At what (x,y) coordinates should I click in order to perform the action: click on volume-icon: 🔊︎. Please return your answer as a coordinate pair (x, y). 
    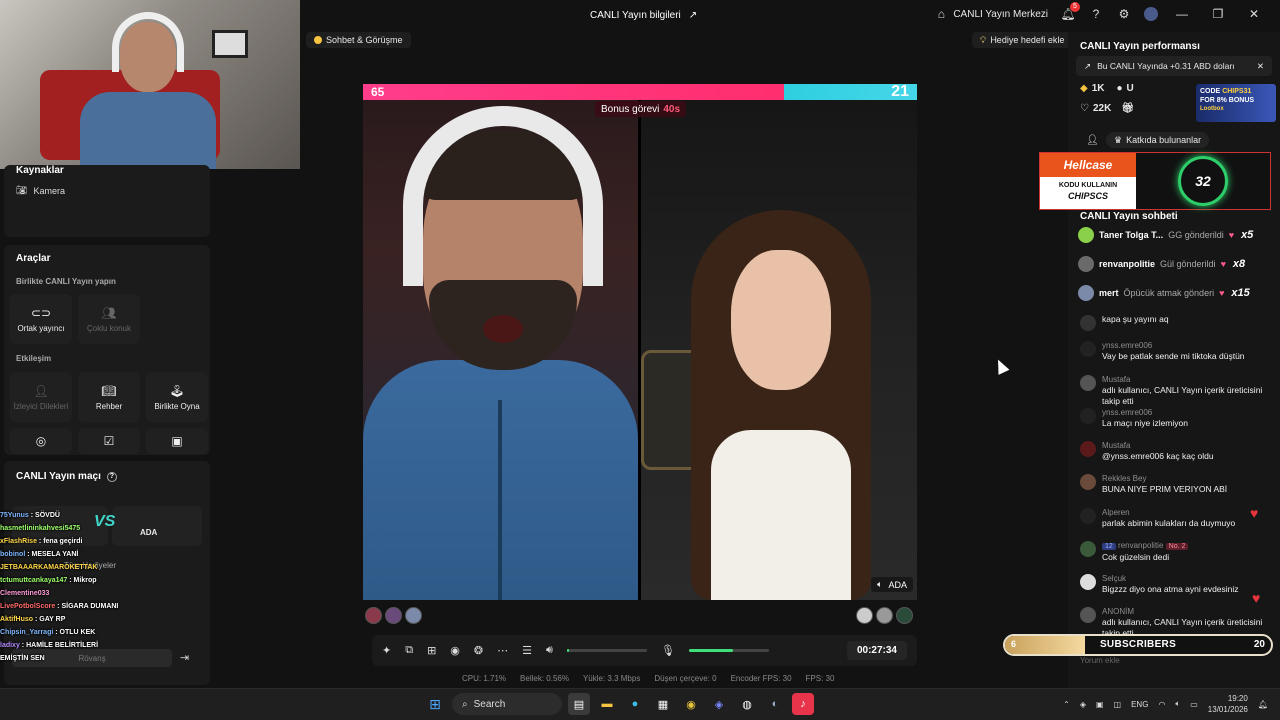
    Looking at the image, I should click on (549, 650).